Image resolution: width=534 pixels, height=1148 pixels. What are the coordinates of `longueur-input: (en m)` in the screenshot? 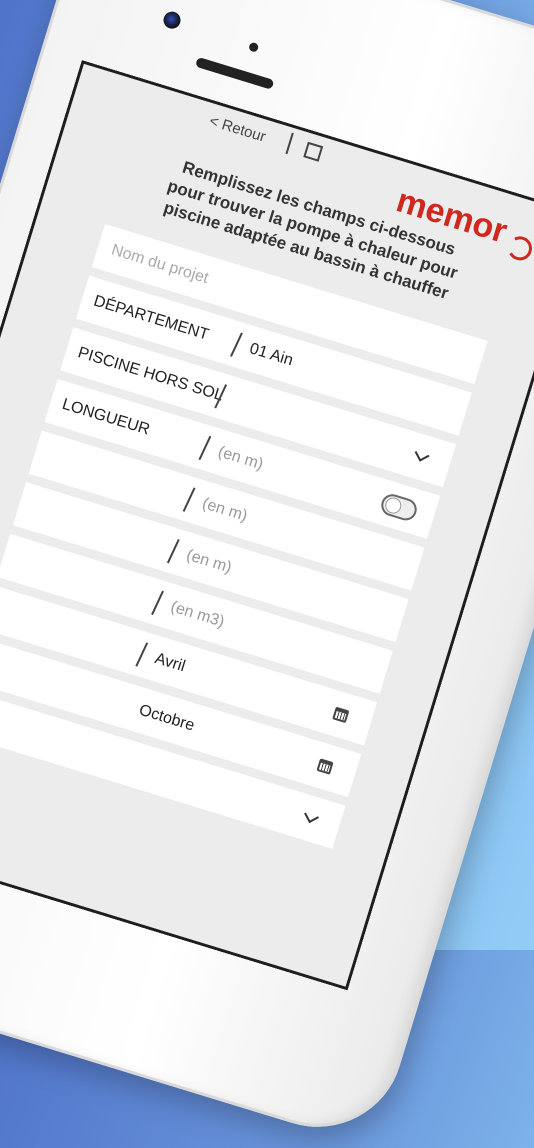 It's located at (240, 458).